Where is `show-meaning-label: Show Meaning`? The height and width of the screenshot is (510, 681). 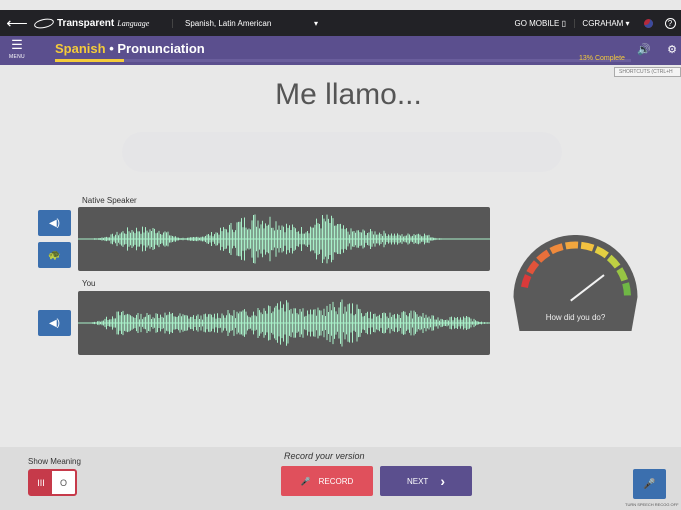
show-meaning-label: Show Meaning is located at coordinates (54, 461).